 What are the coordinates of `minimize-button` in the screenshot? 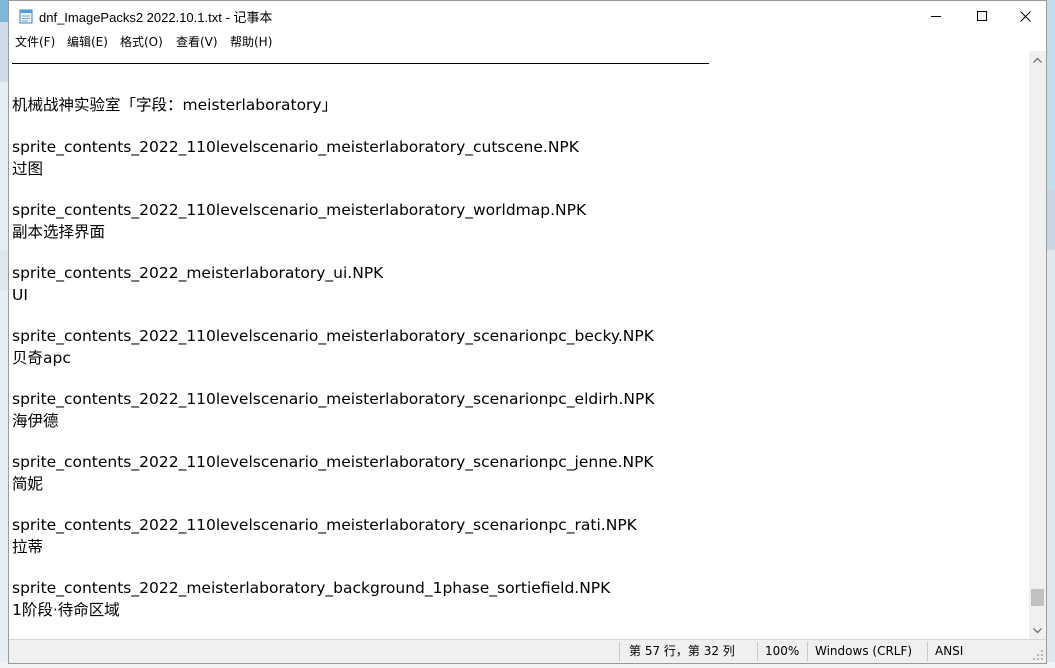 It's located at (936, 16).